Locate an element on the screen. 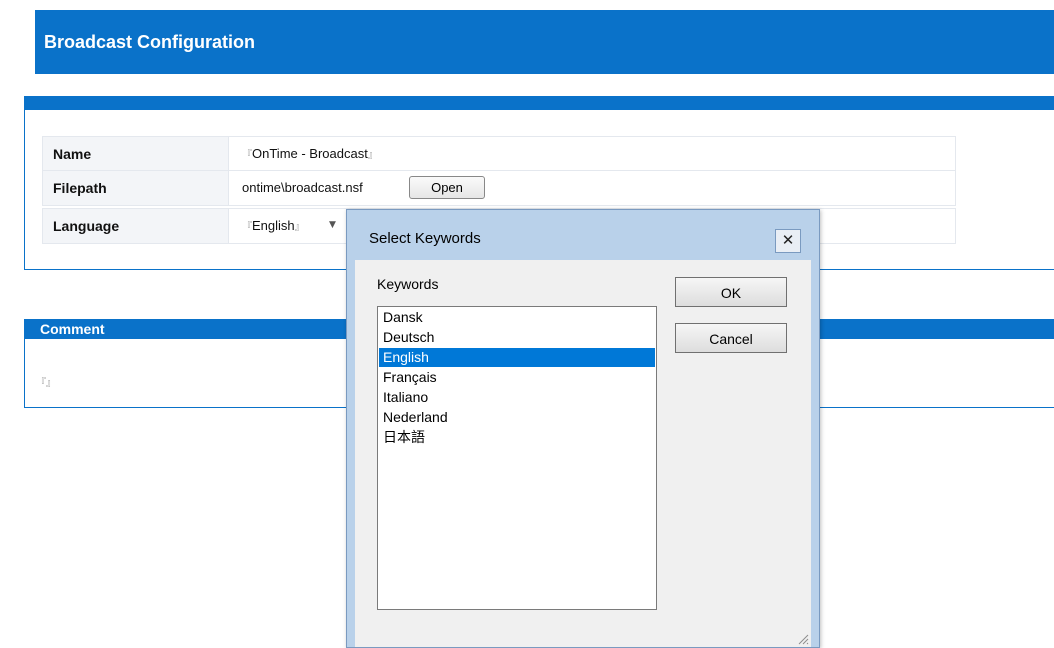 The image size is (1054, 648). keyword-list-item: Nederland is located at coordinates (517, 417).